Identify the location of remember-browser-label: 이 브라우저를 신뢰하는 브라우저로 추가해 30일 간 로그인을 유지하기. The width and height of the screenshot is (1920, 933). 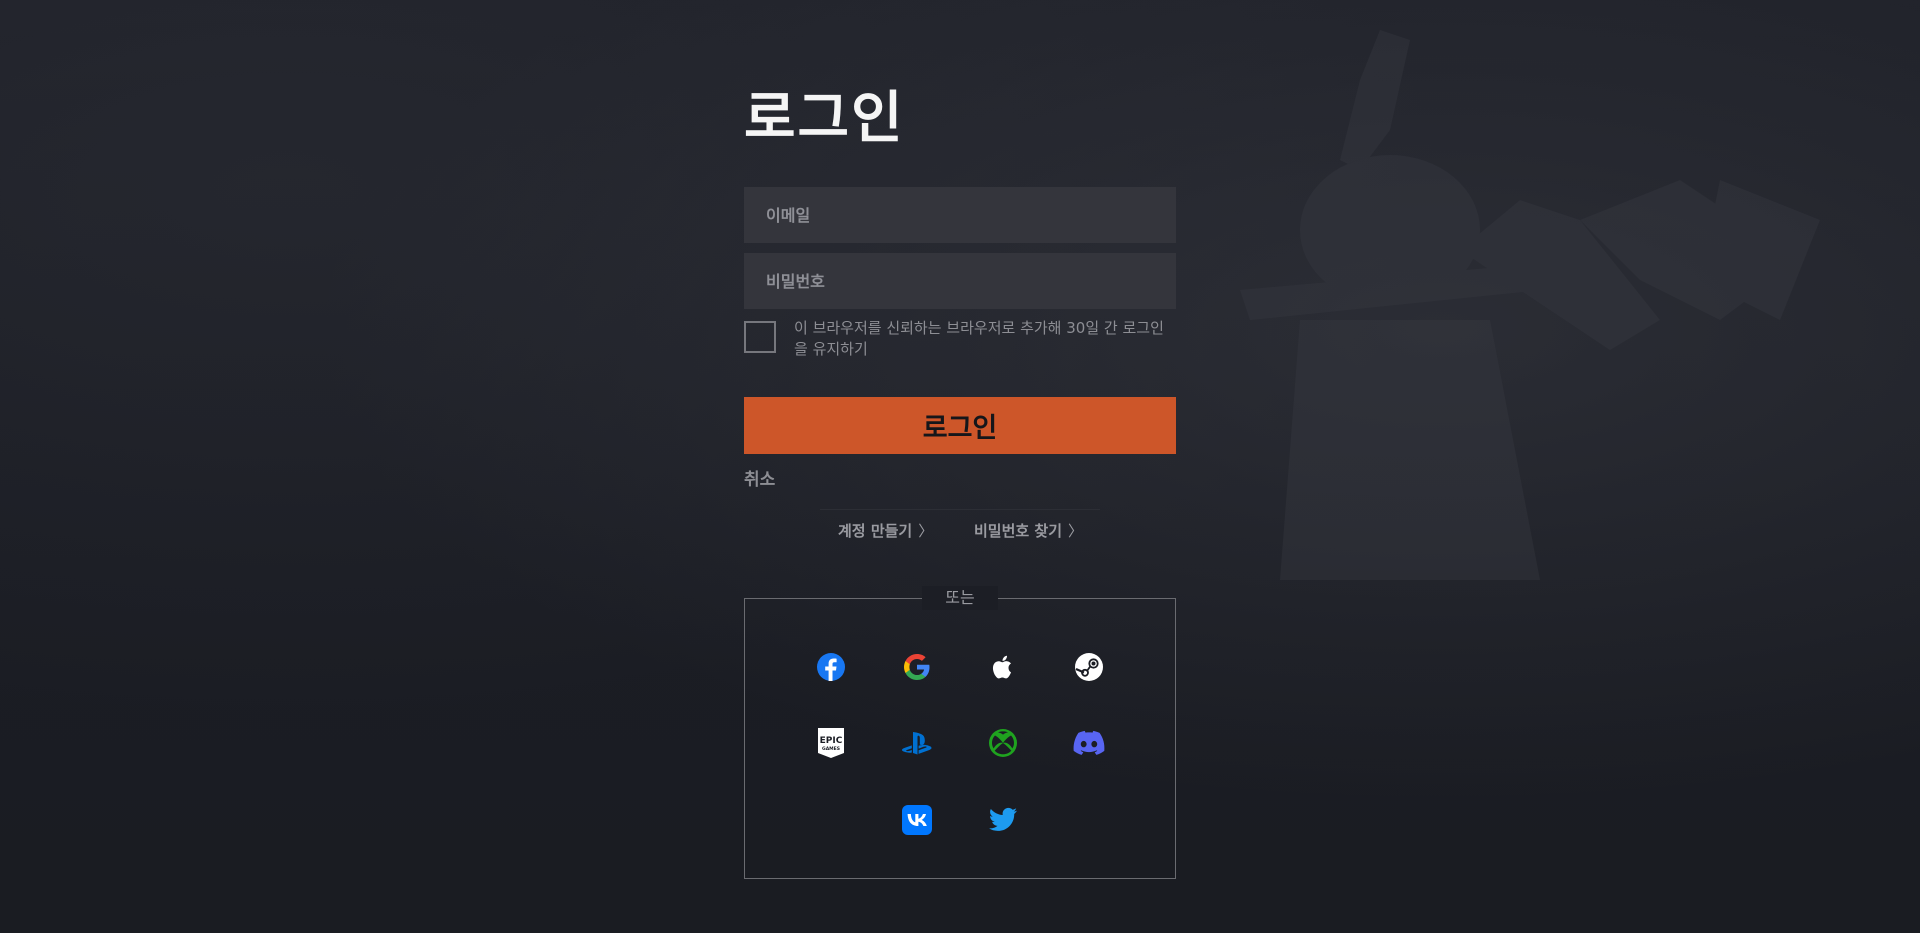
(979, 338).